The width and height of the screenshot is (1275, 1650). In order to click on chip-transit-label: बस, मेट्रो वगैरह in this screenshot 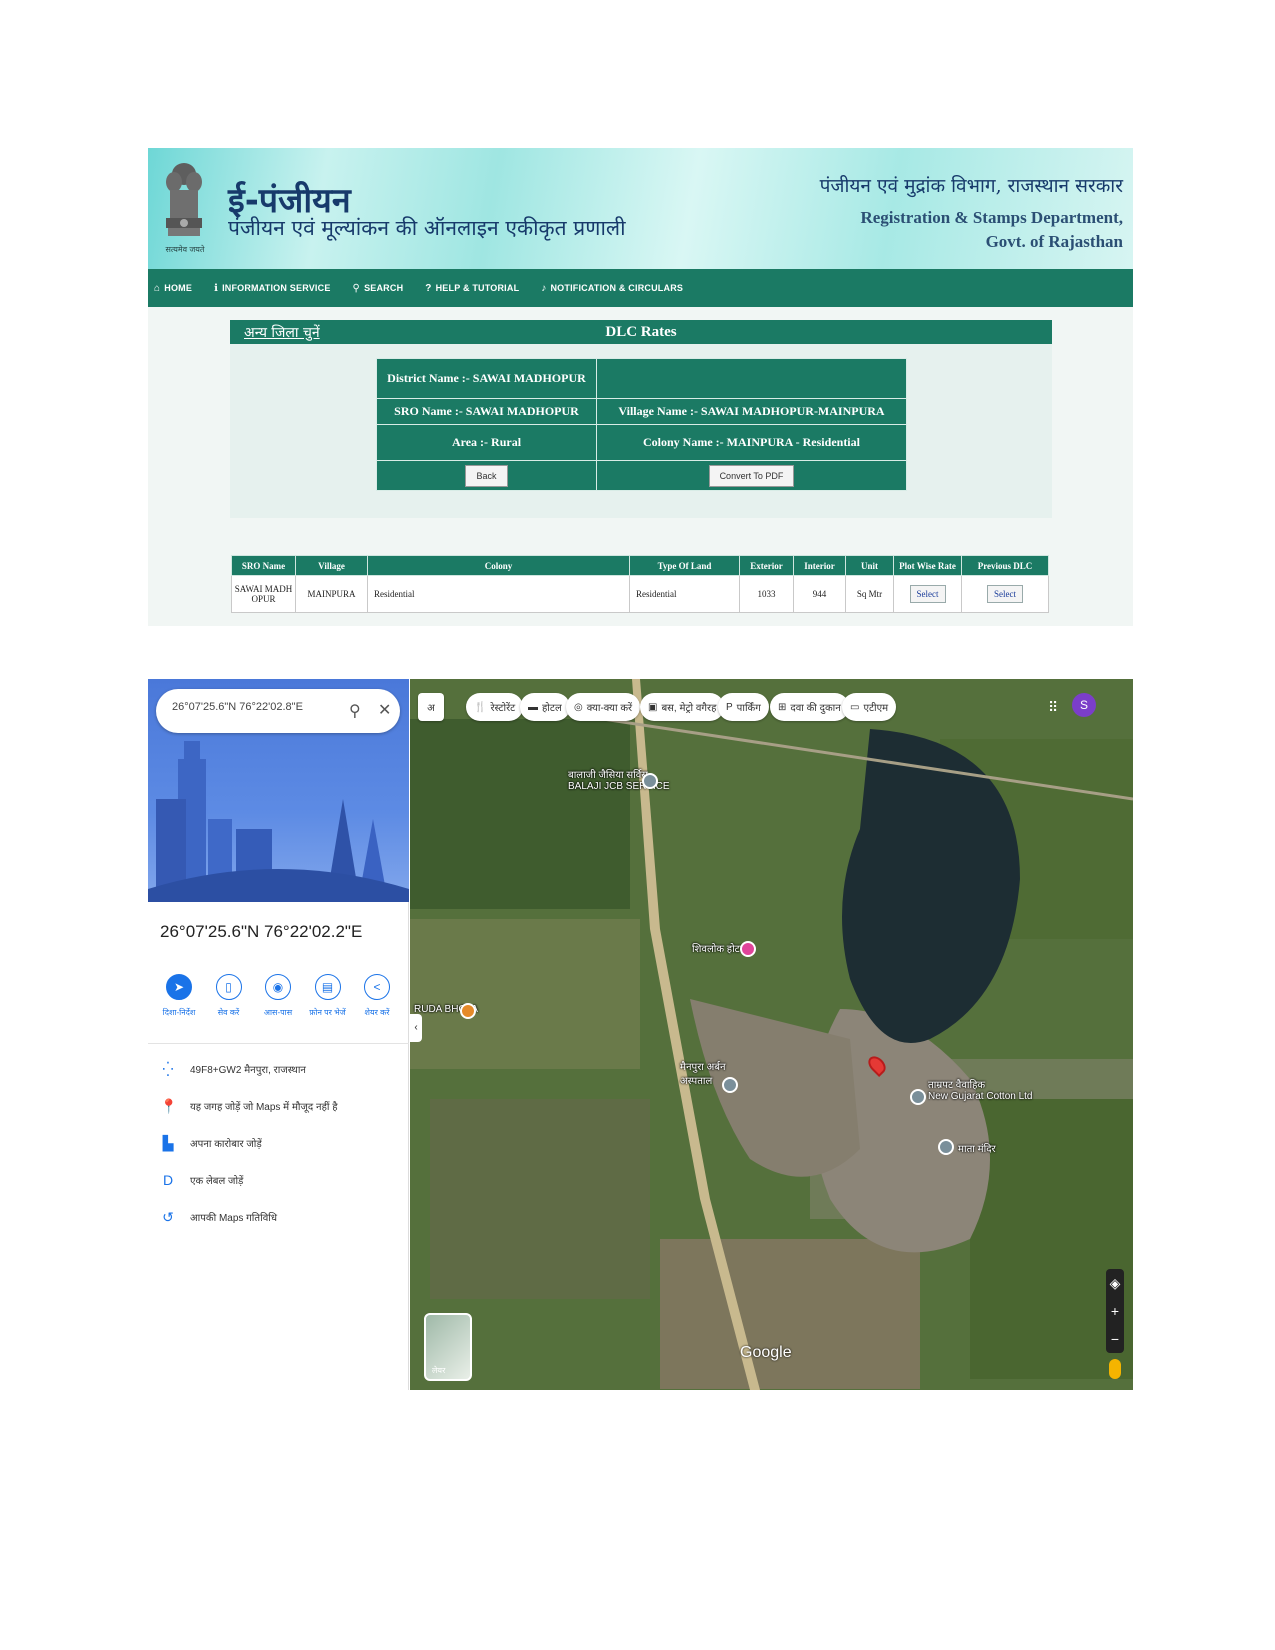, I will do `click(689, 708)`.